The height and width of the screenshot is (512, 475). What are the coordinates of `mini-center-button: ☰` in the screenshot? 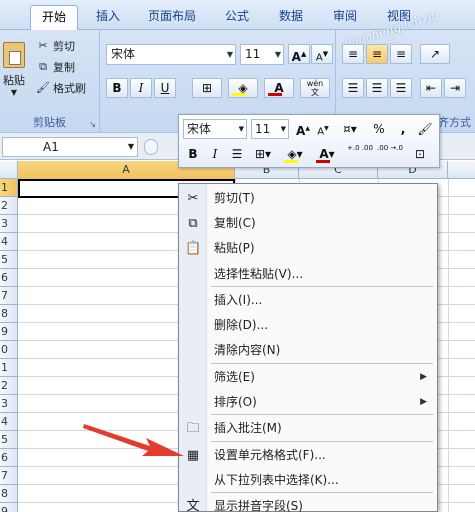 It's located at (237, 154).